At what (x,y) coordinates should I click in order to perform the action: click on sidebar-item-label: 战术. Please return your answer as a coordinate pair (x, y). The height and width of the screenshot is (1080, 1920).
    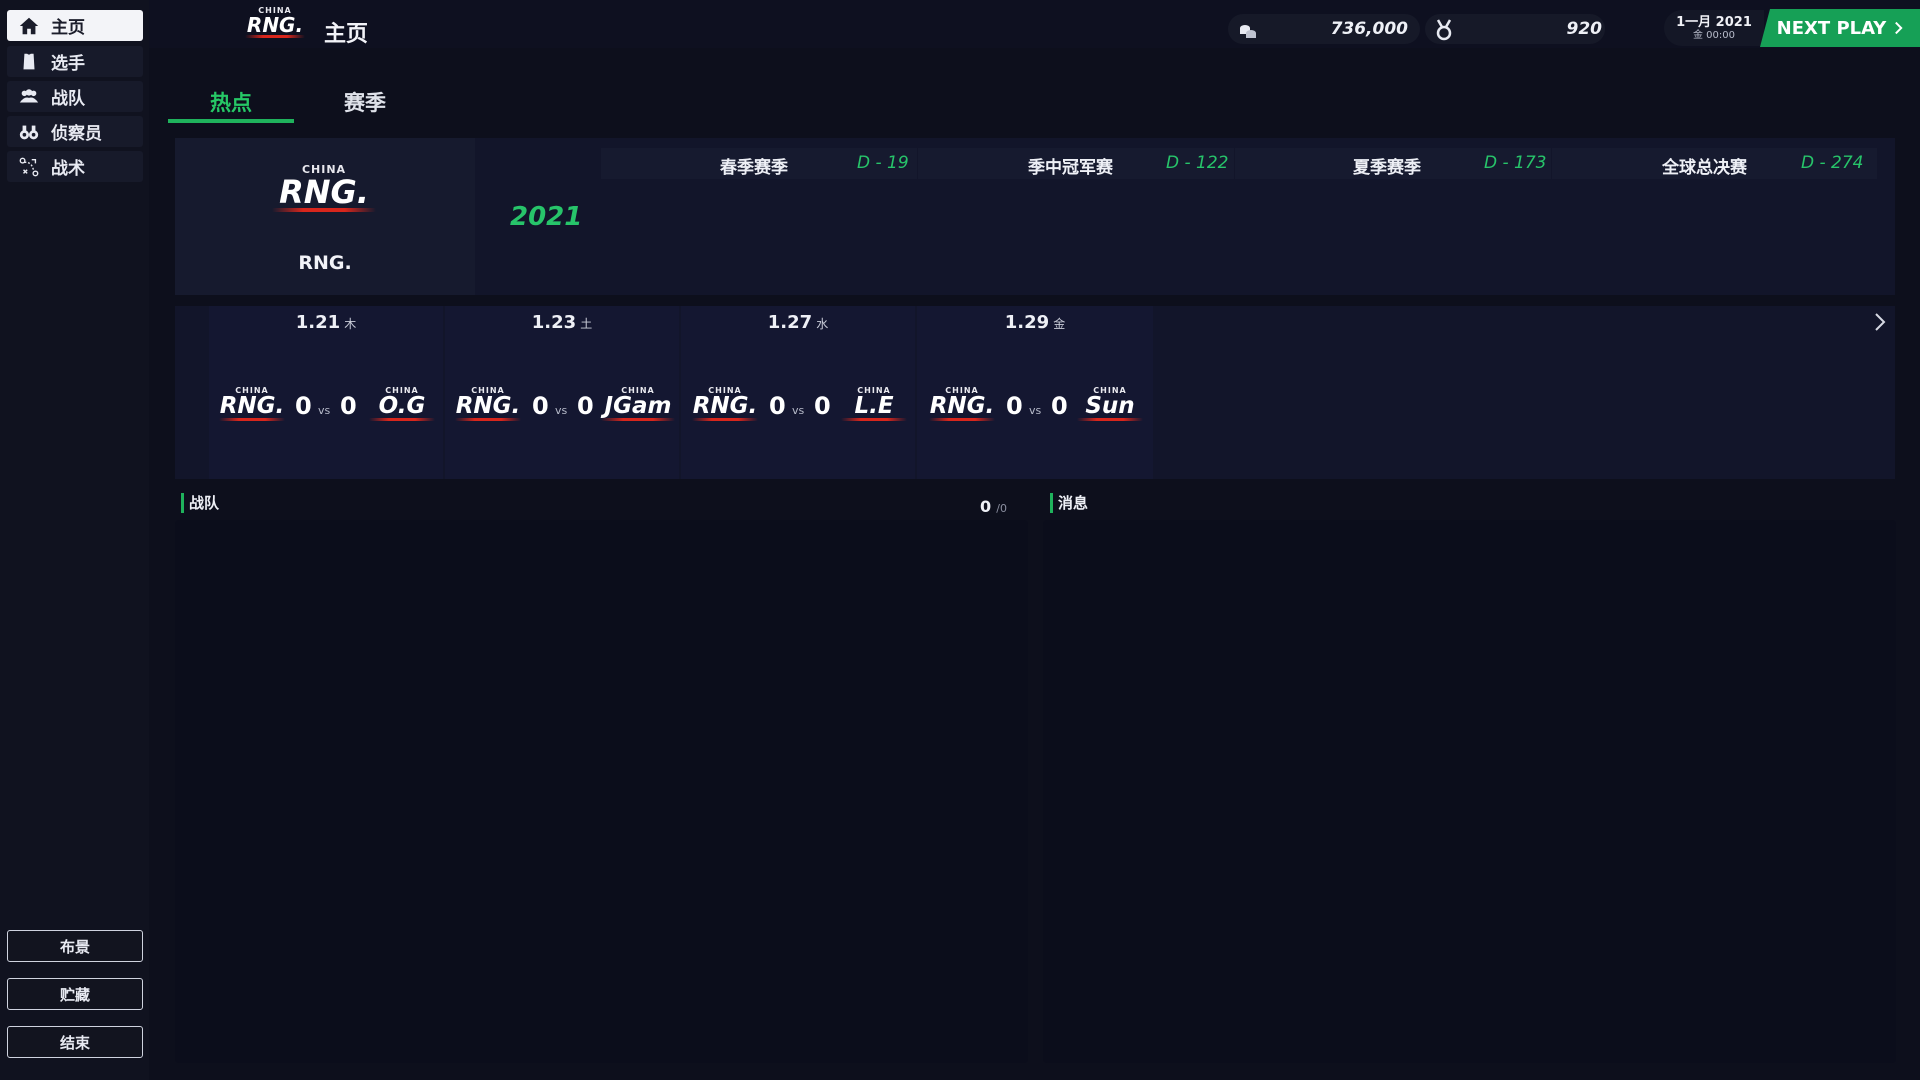
    Looking at the image, I should click on (68, 169).